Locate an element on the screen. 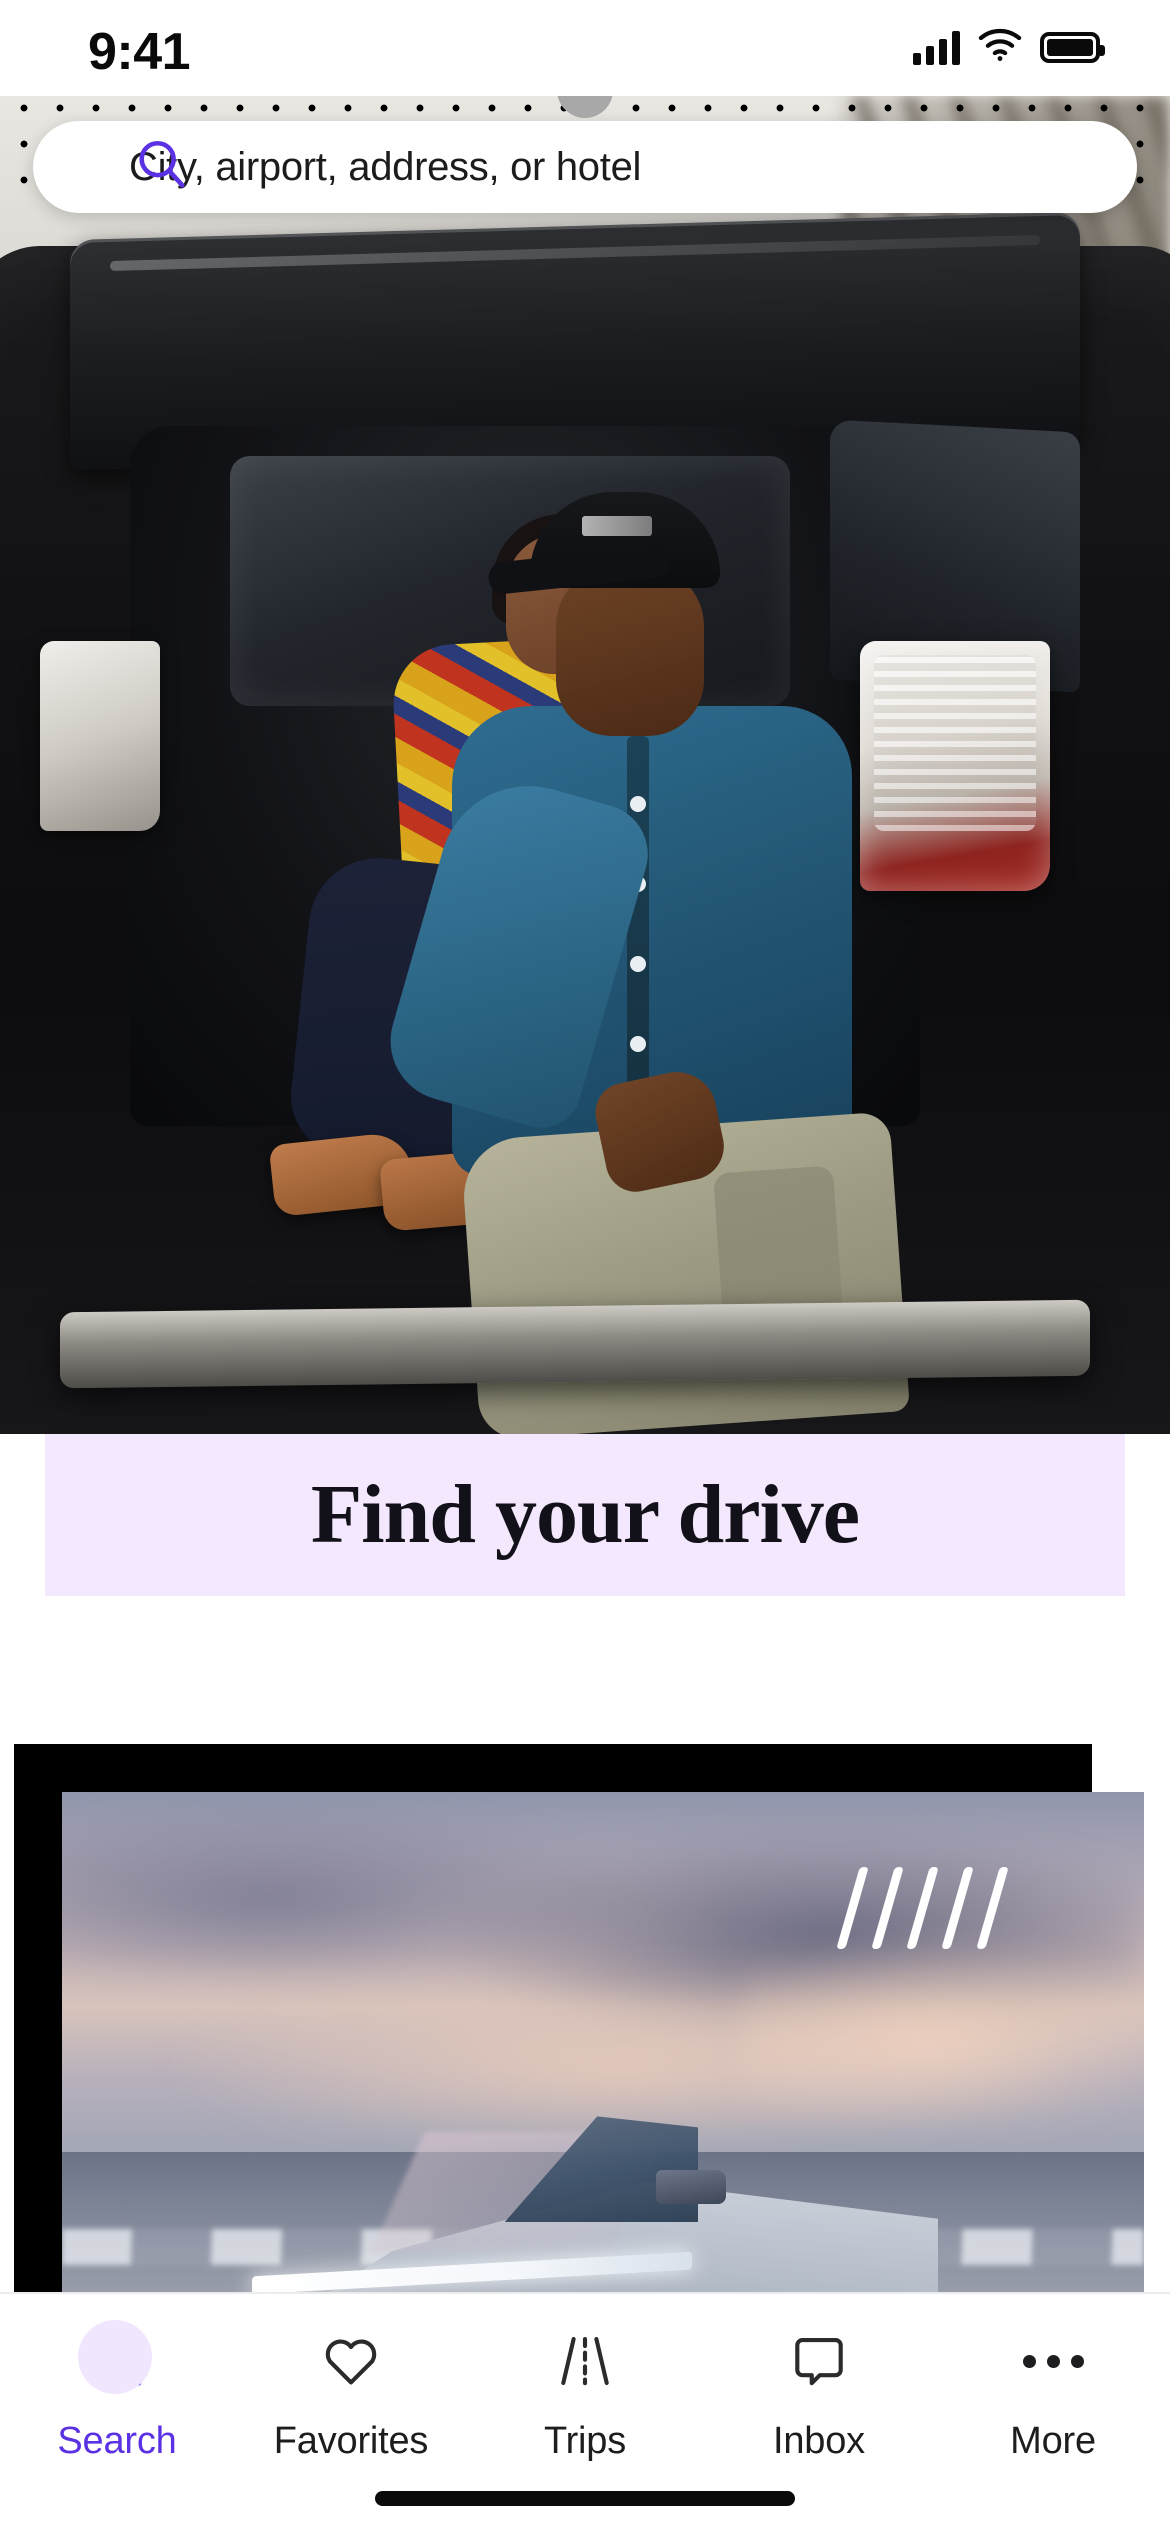 The height and width of the screenshot is (2532, 1170). road-icon is located at coordinates (585, 2361).